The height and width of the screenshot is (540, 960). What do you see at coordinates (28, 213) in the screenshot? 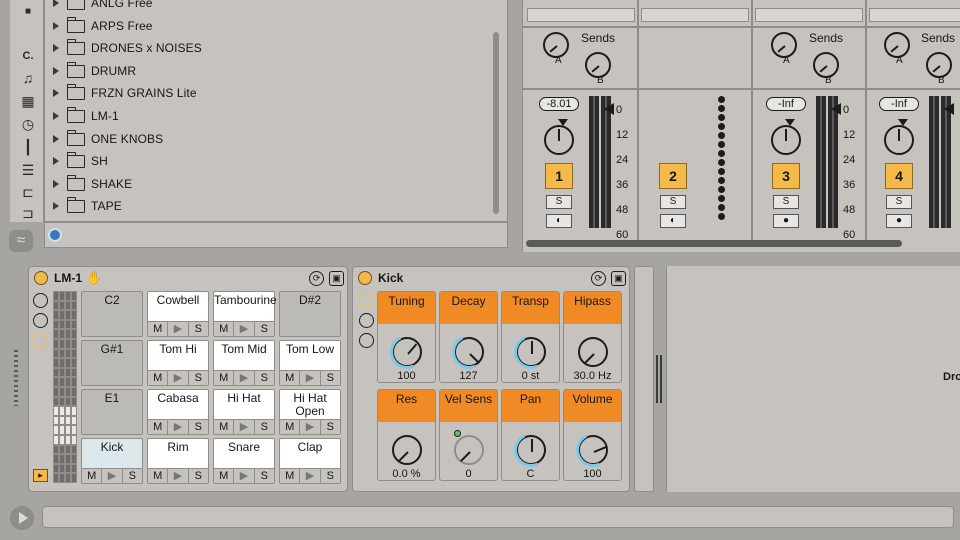
I see `plug-icon: ⊐` at bounding box center [28, 213].